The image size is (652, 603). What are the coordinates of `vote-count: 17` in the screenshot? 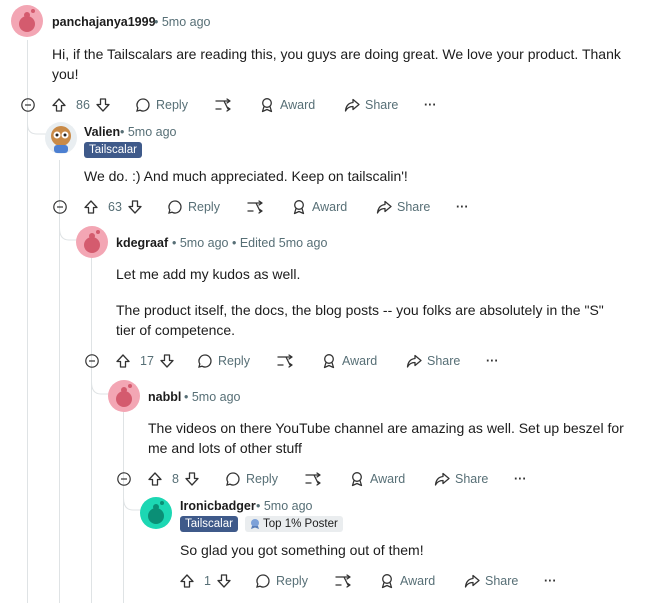 It's located at (147, 361).